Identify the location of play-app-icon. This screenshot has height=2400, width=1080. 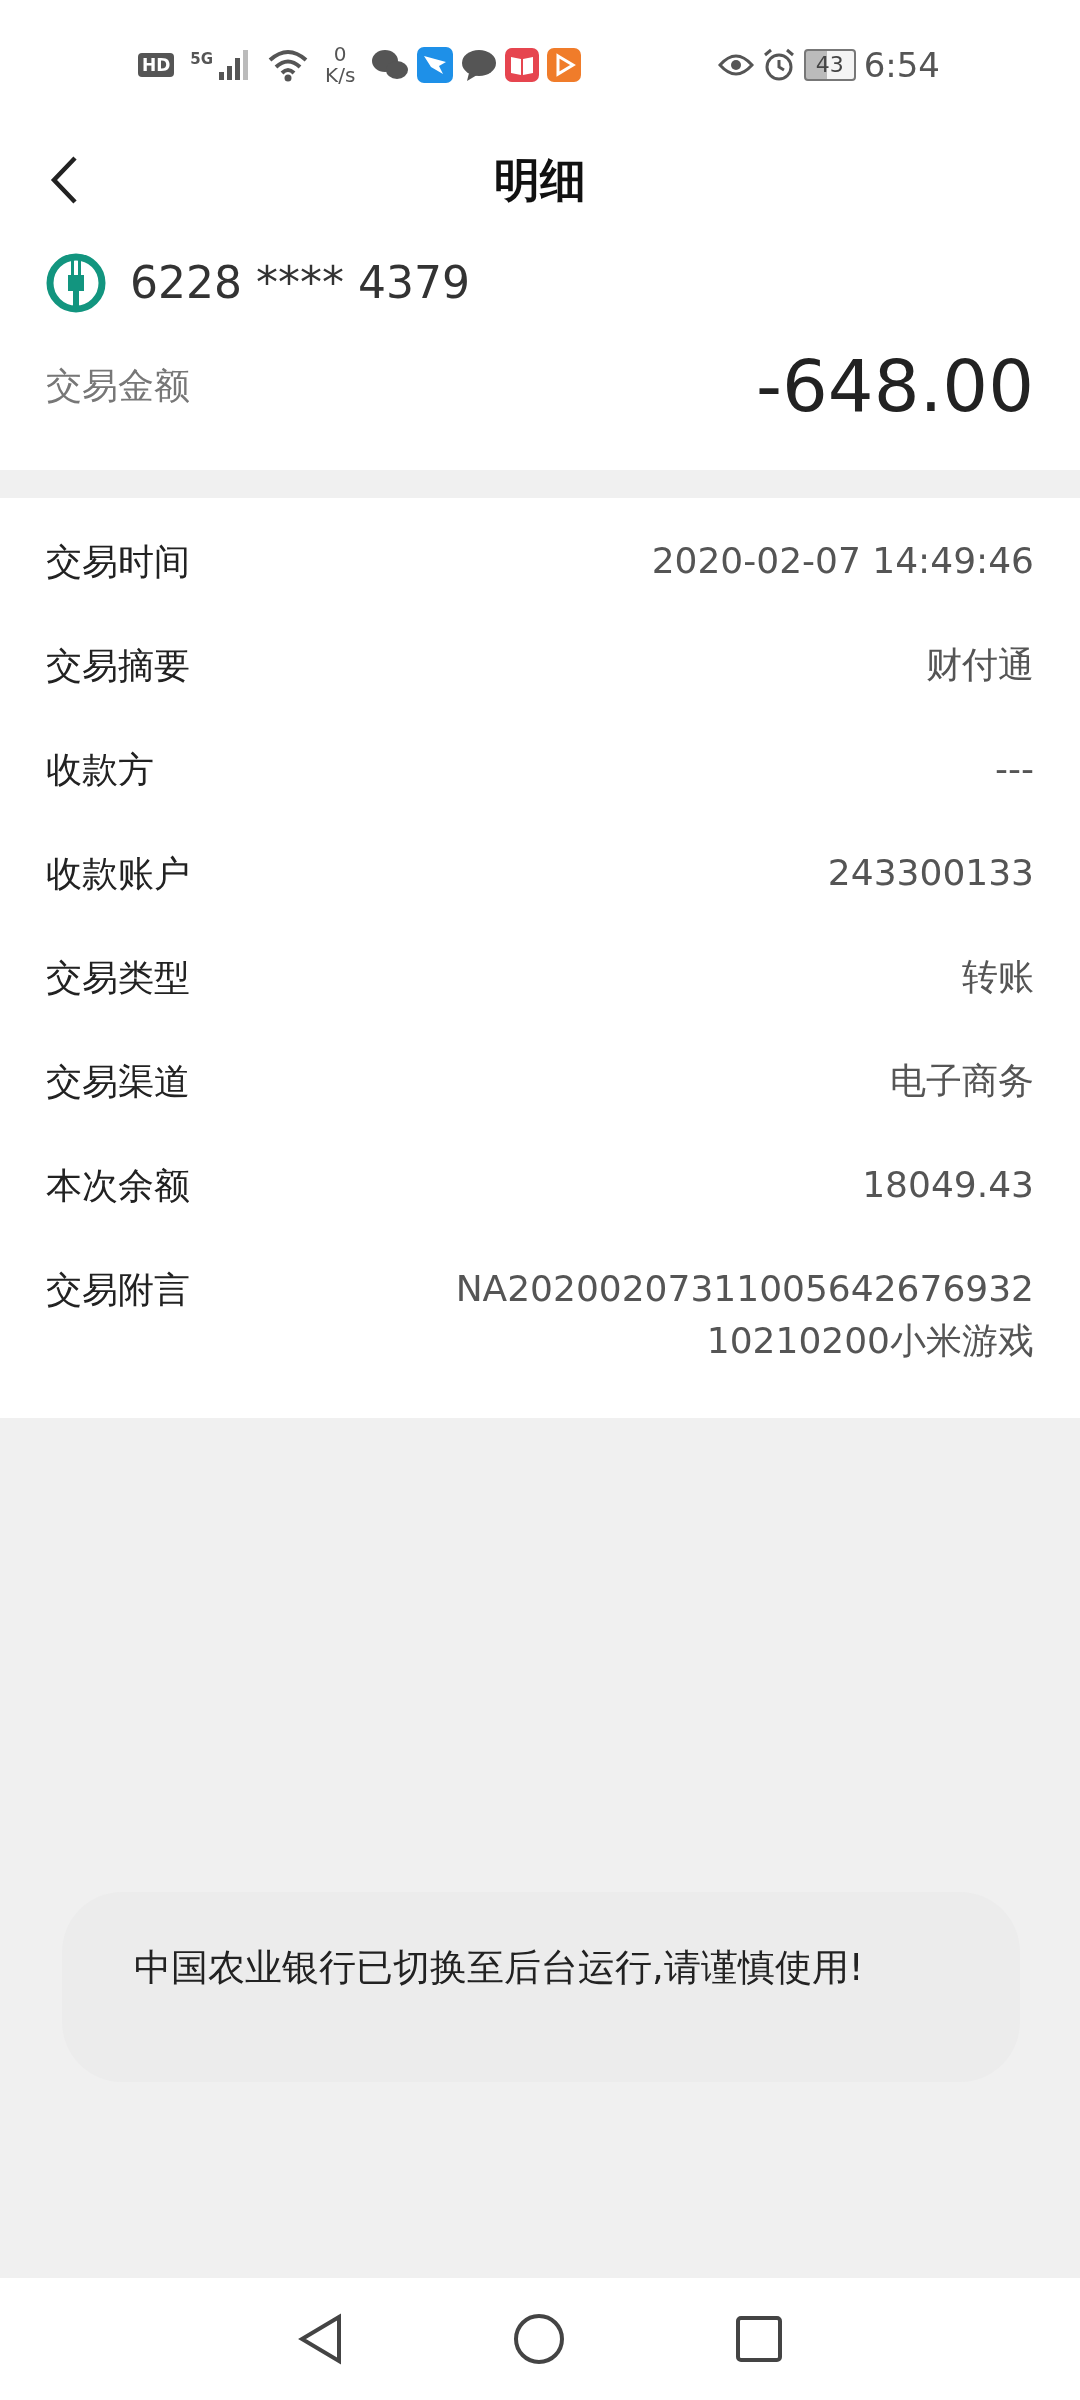
(564, 65).